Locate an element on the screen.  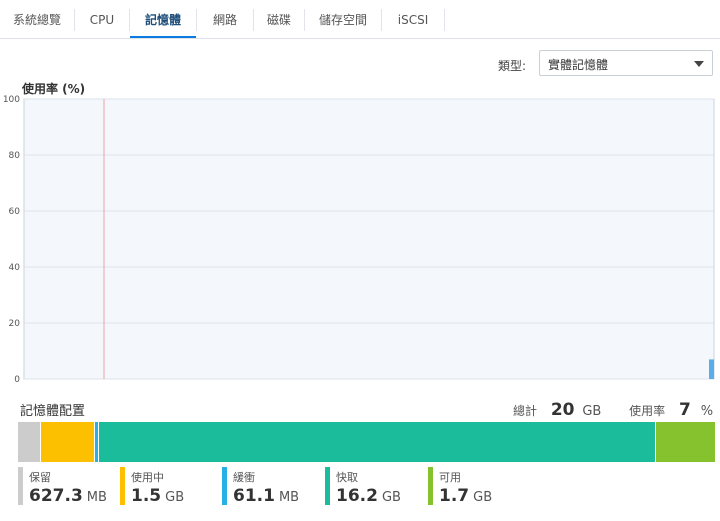
legend-label: 使用中 is located at coordinates (147, 477).